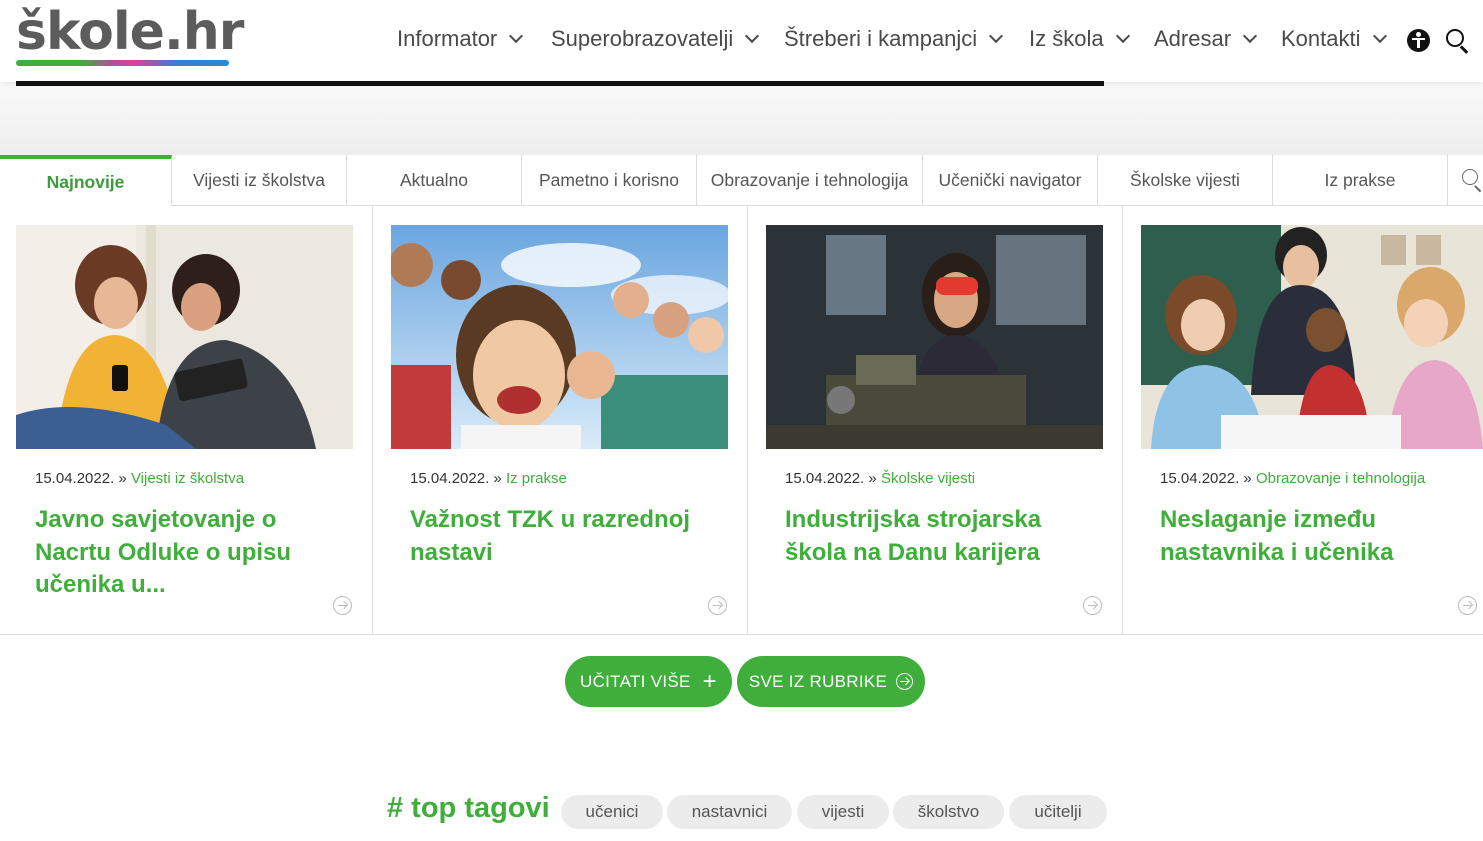  What do you see at coordinates (642, 38) in the screenshot?
I see `nav-label: Superobrazovatelji` at bounding box center [642, 38].